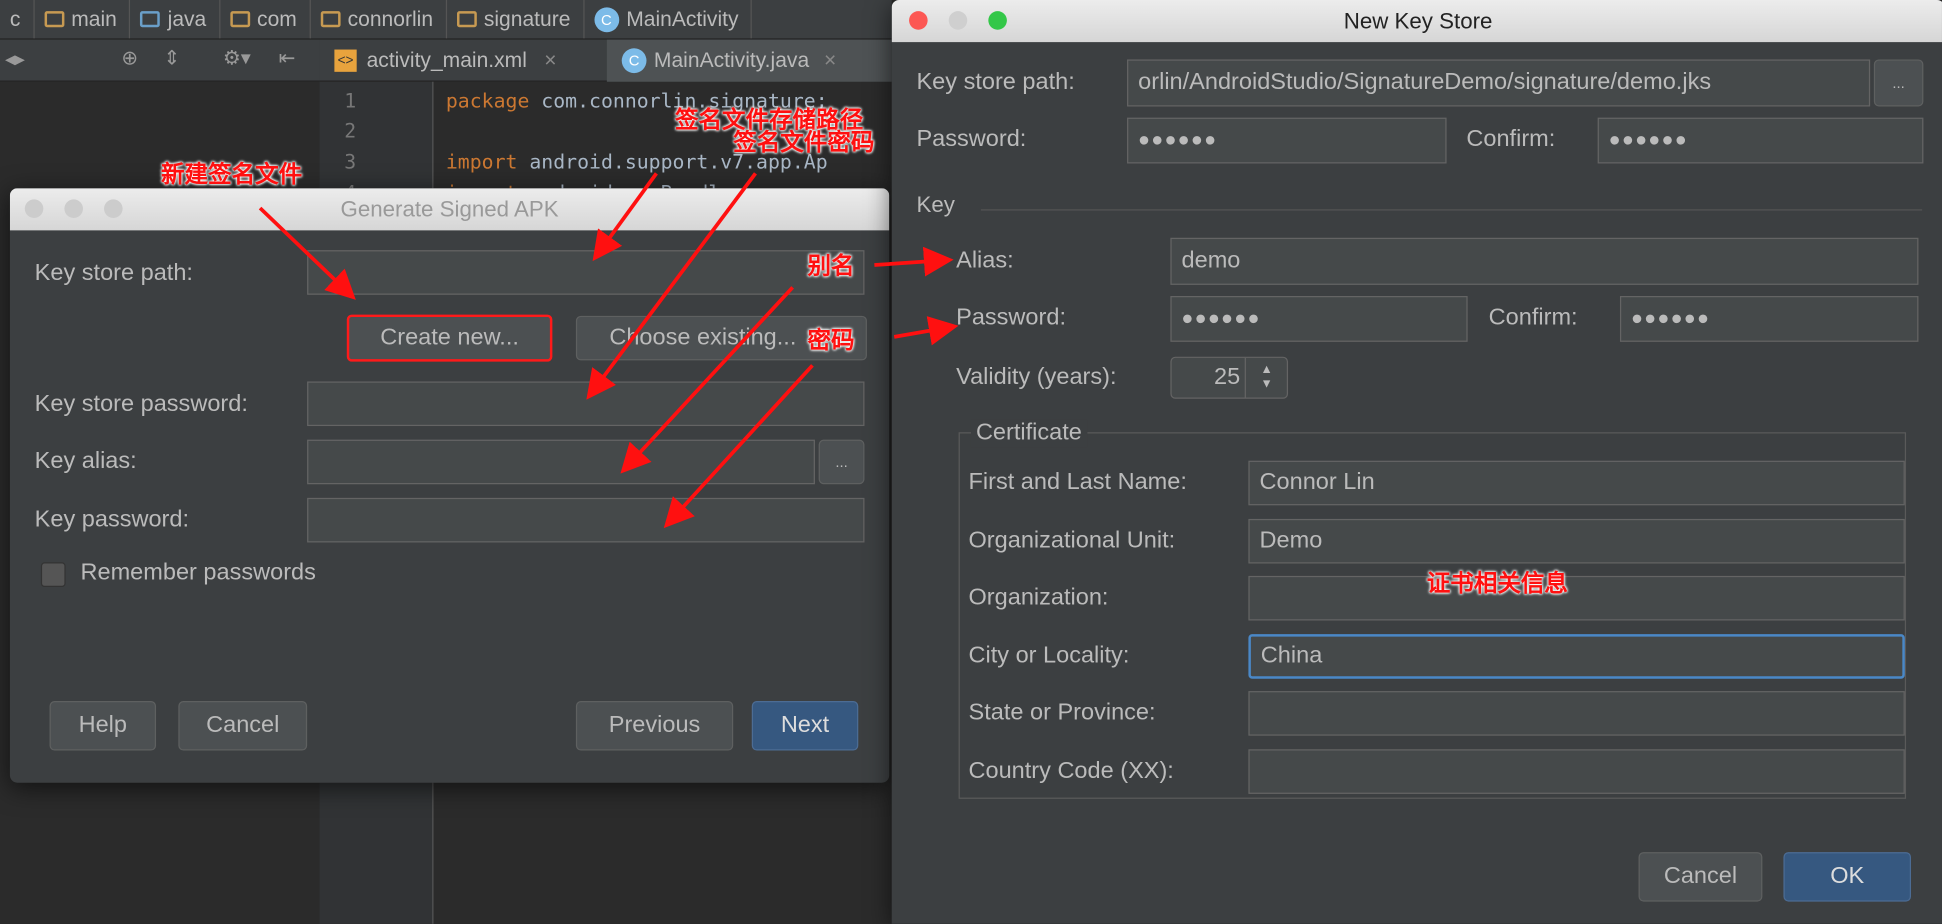 The height and width of the screenshot is (924, 1942). I want to click on annotation-certificate-info: 证书相关信息, so click(1497, 583).